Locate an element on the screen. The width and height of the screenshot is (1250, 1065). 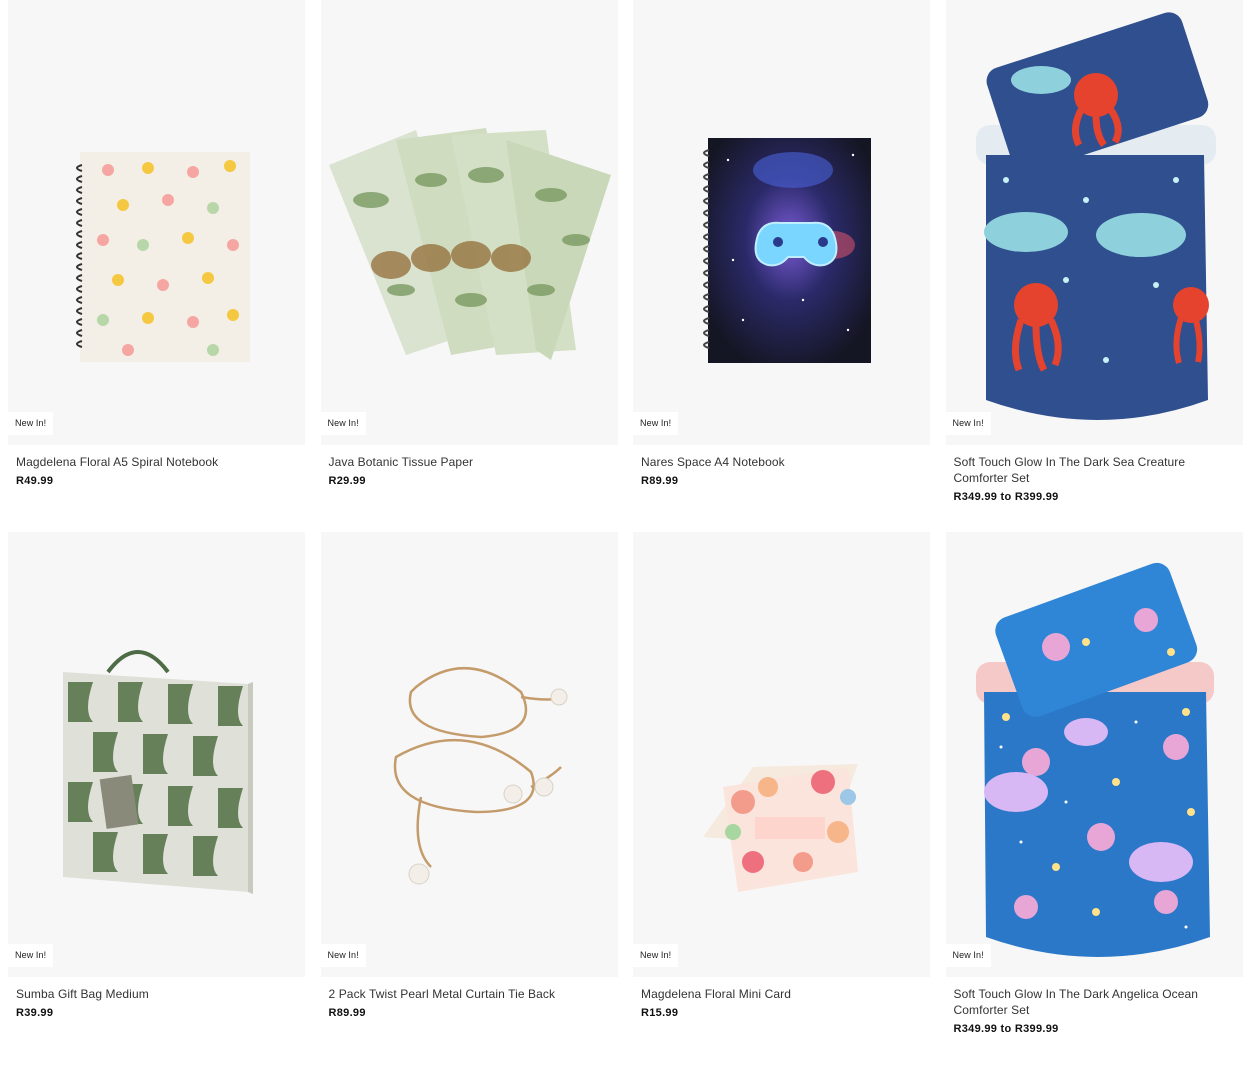
space-notebook-image is located at coordinates (787, 250).